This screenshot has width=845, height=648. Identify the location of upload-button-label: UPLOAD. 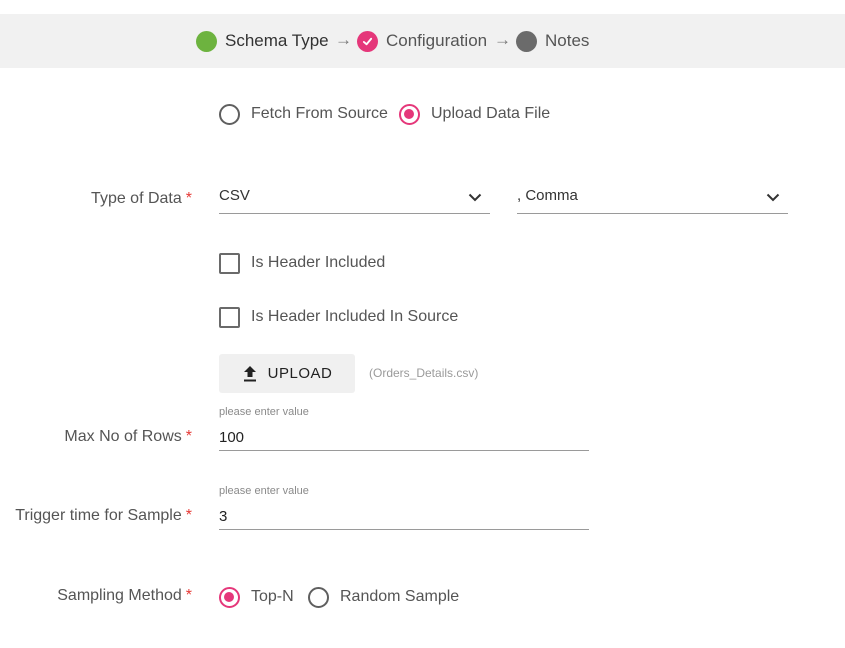
(300, 373).